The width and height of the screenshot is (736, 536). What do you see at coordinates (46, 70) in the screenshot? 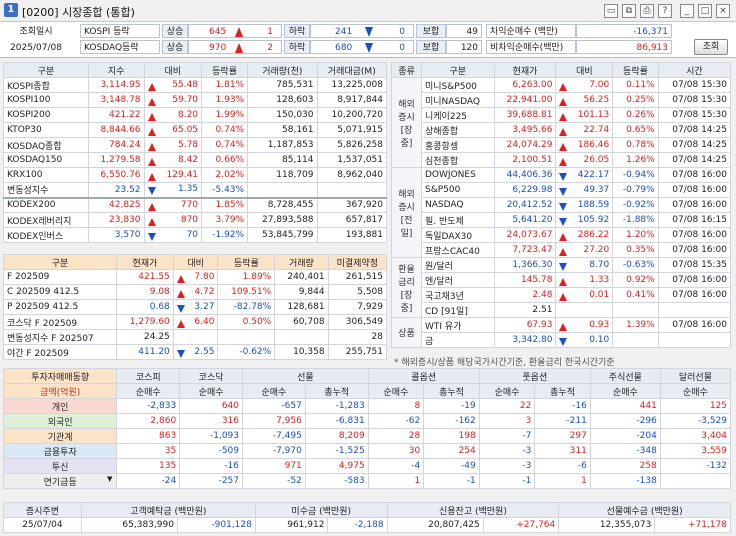
I see `index-header-cell: 구분` at bounding box center [46, 70].